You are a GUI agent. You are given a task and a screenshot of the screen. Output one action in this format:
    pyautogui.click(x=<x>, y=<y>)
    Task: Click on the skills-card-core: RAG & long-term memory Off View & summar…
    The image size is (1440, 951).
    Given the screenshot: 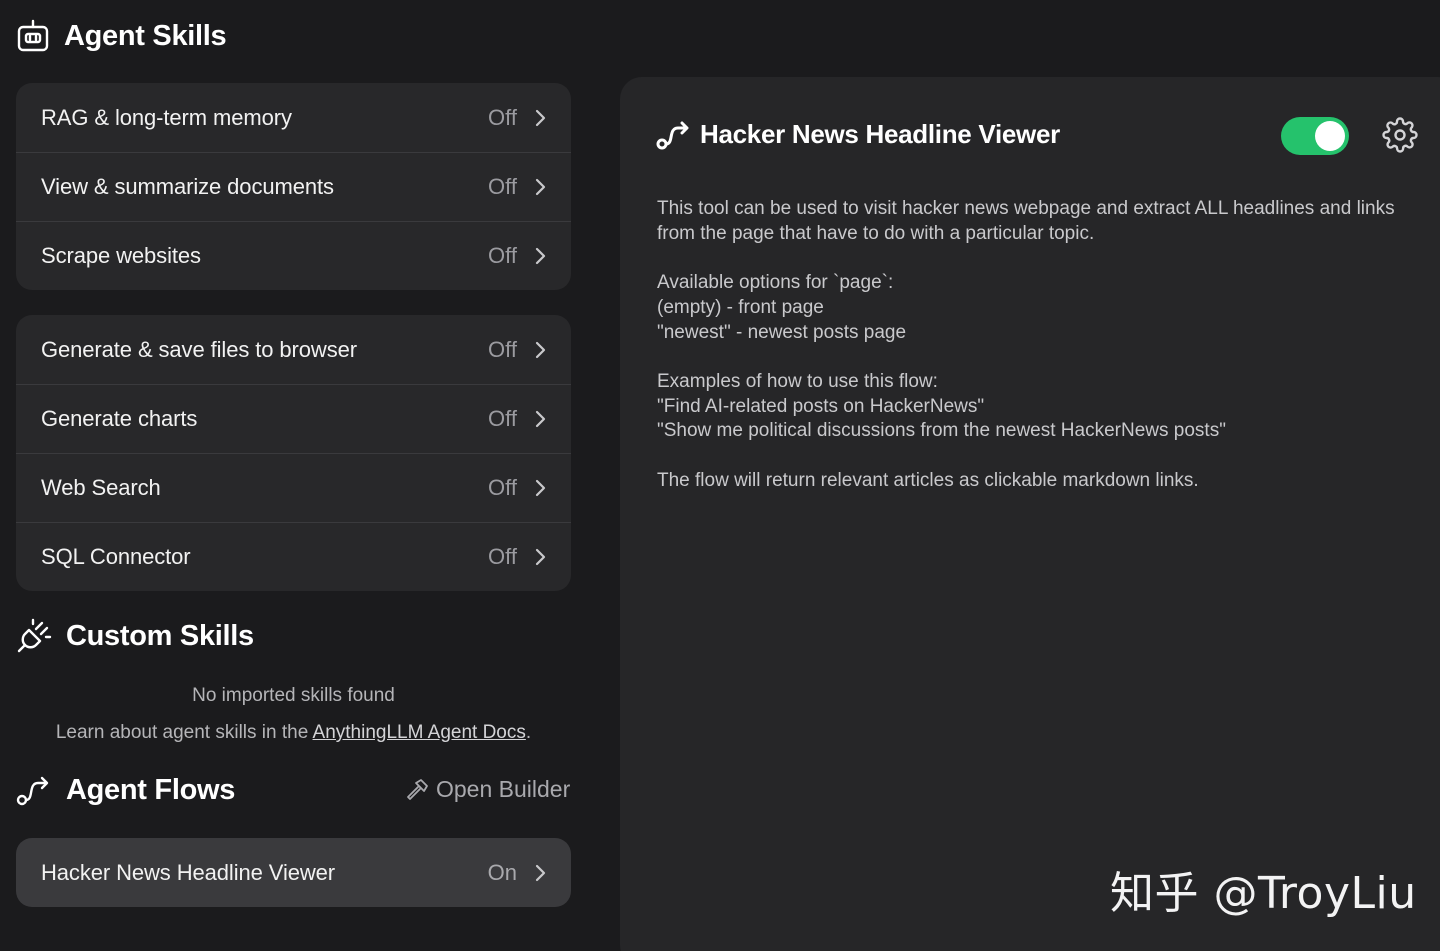 What is the action you would take?
    pyautogui.click(x=293, y=186)
    